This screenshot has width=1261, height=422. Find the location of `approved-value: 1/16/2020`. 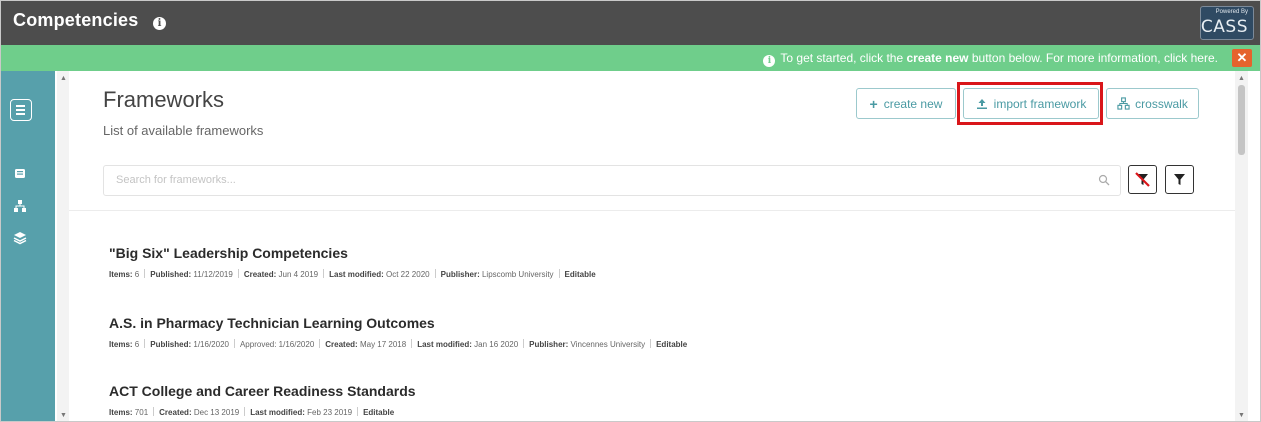

approved-value: 1/16/2020 is located at coordinates (296, 344).